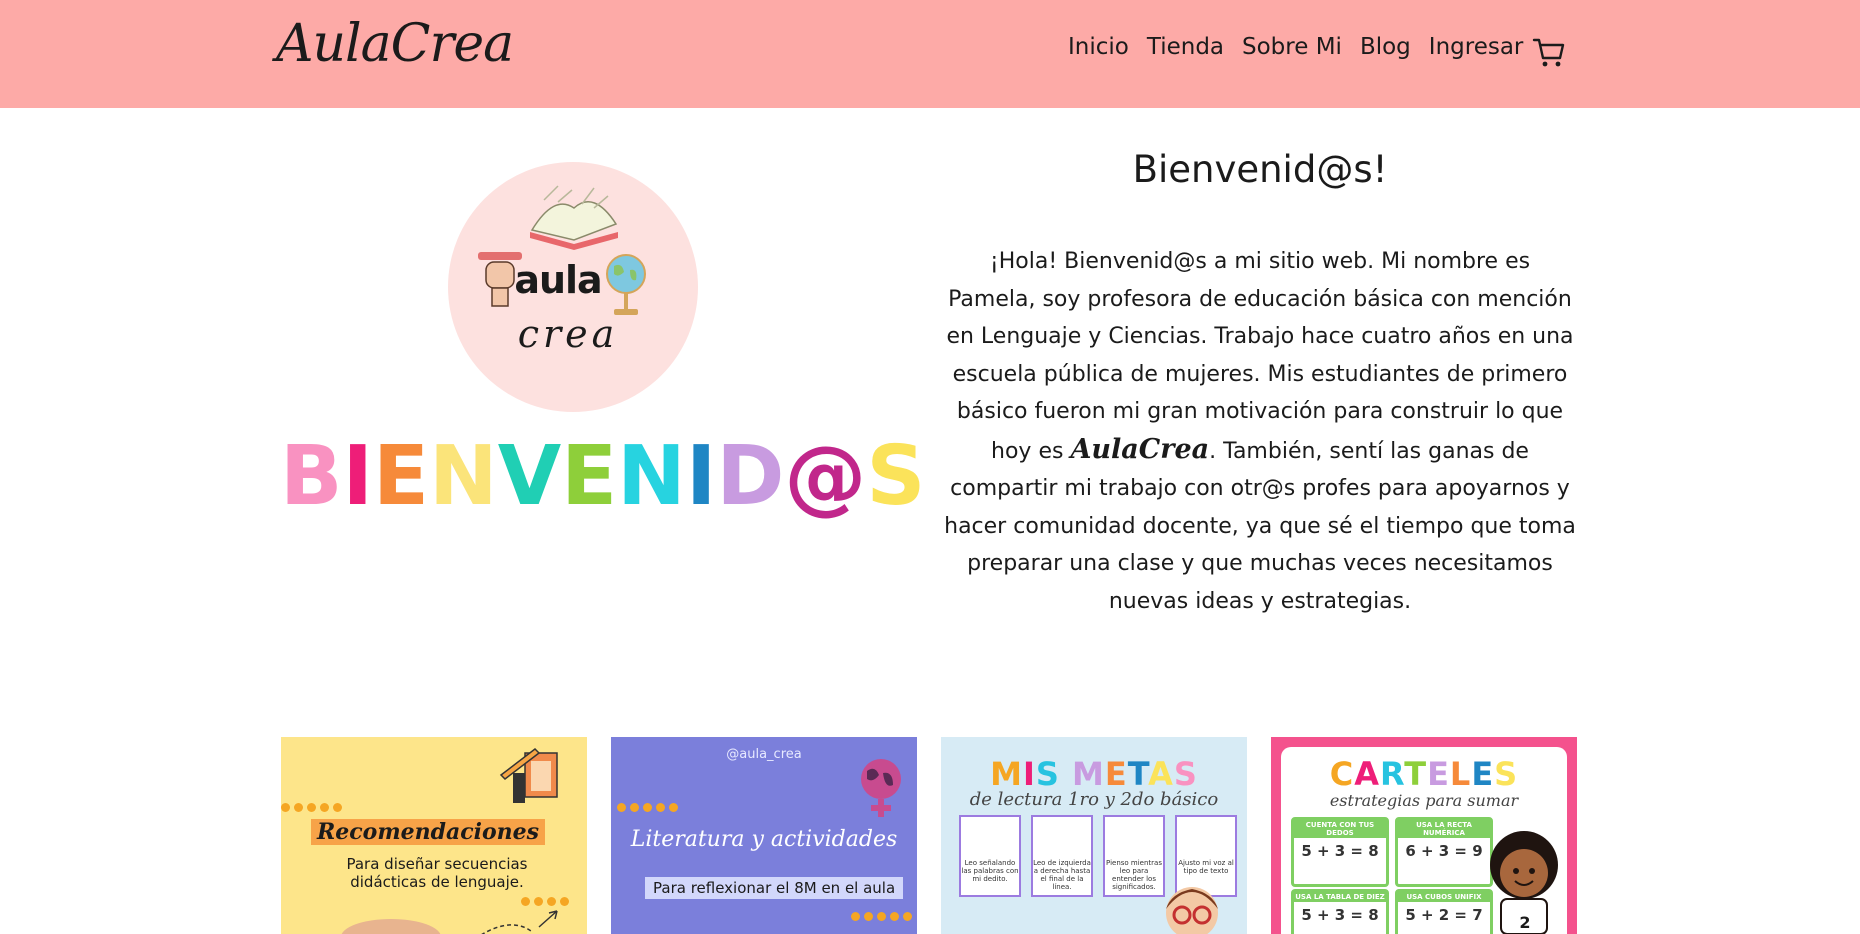 The height and width of the screenshot is (934, 1860). Describe the element at coordinates (449, 922) in the screenshot. I see `decorative-hand` at that location.